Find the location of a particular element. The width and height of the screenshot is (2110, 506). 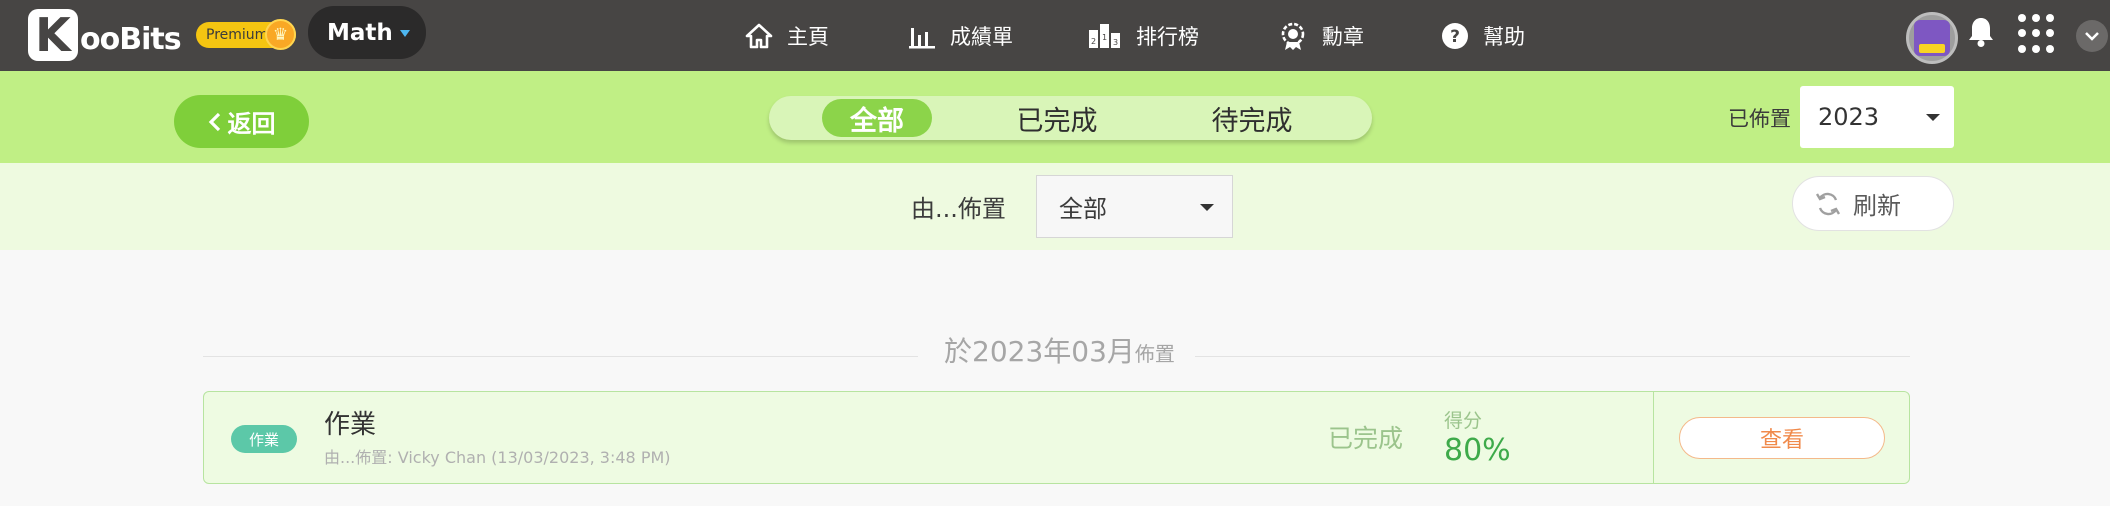

tab-pending: 待完成 is located at coordinates (1252, 118).